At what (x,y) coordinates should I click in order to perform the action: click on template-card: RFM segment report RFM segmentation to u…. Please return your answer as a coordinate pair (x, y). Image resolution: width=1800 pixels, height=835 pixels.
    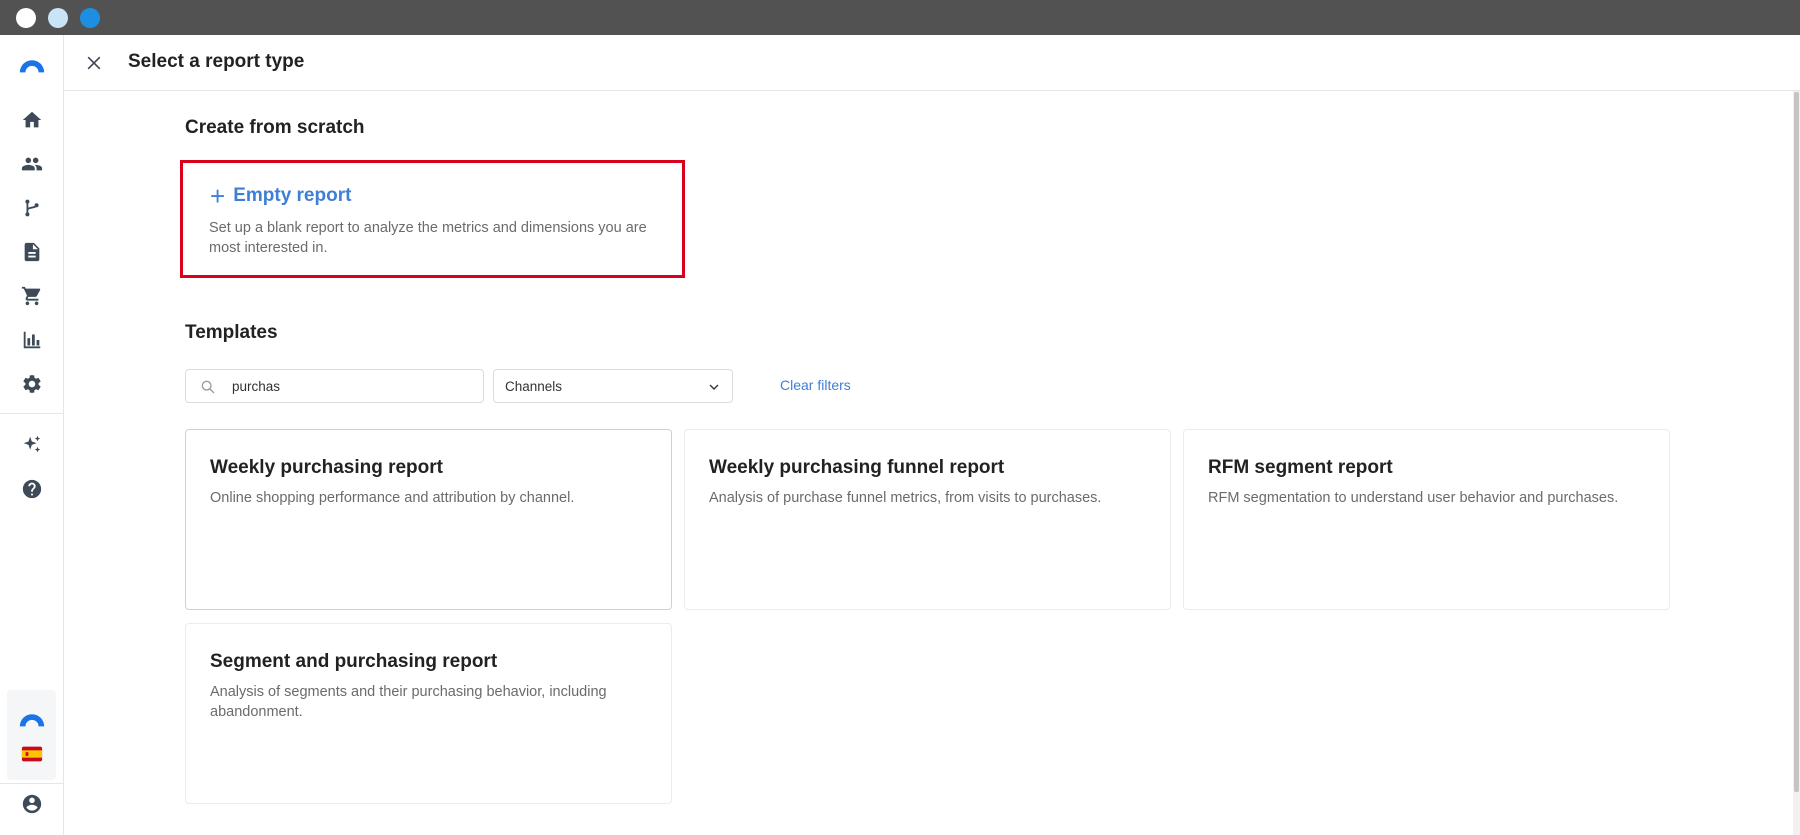
    Looking at the image, I should click on (1426, 519).